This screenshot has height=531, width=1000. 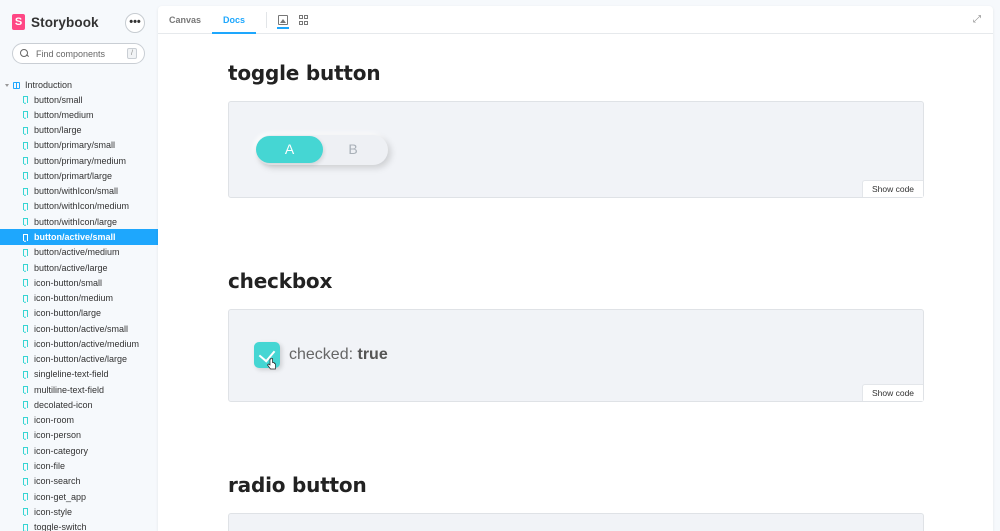 I want to click on sidebar-story-label: icon-get_app, so click(x=60, y=496).